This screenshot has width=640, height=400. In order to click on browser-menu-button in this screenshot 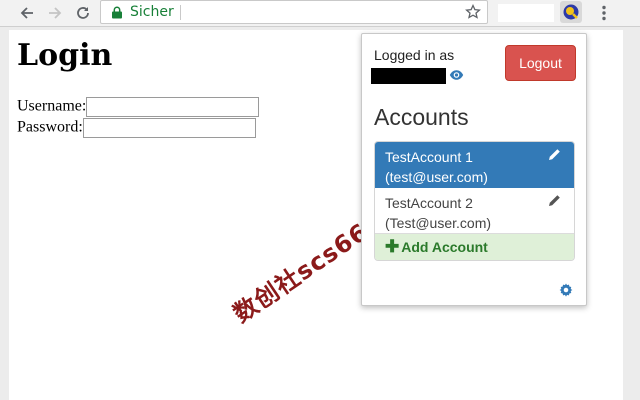, I will do `click(604, 13)`.